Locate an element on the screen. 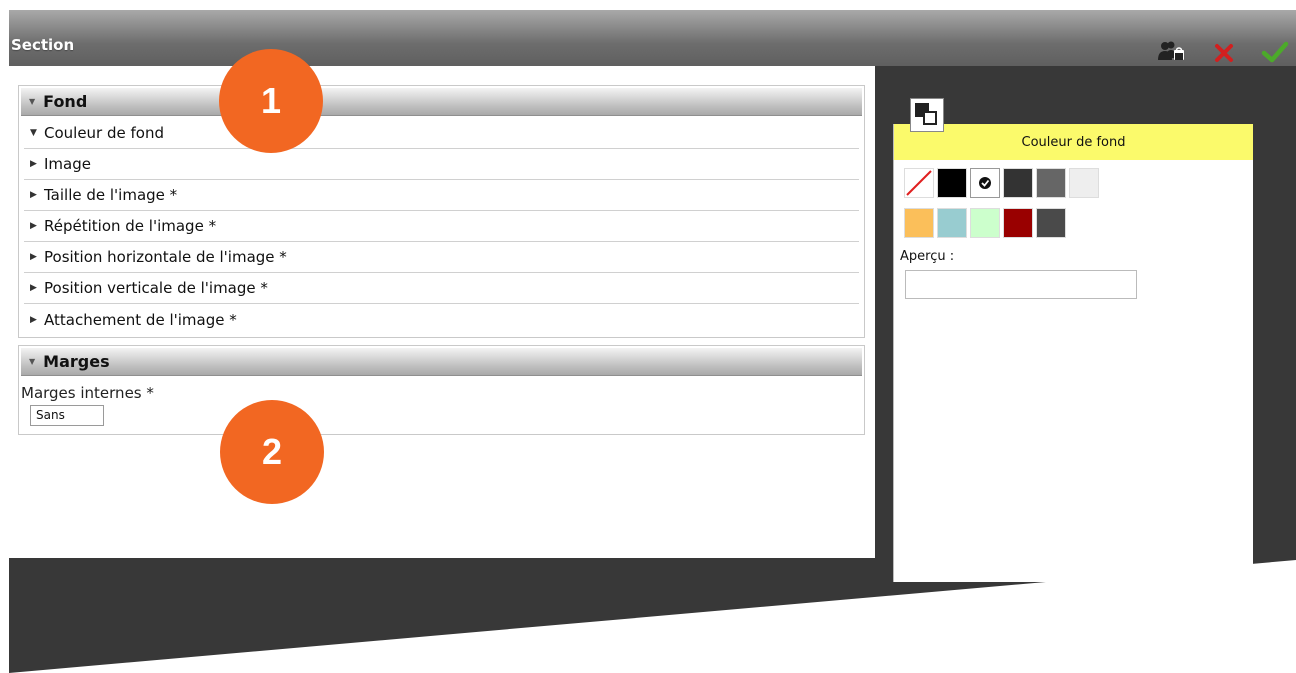  fond-item-label: Répétition de l'image * is located at coordinates (130, 226).